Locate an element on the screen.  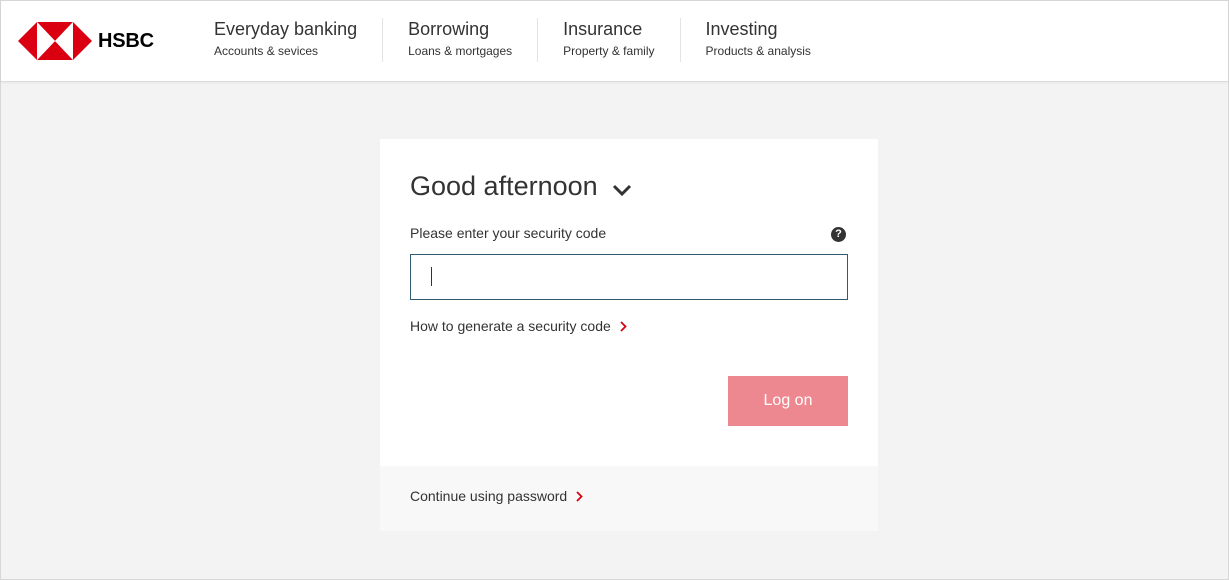
hexagon-logo-icon is located at coordinates (55, 41).